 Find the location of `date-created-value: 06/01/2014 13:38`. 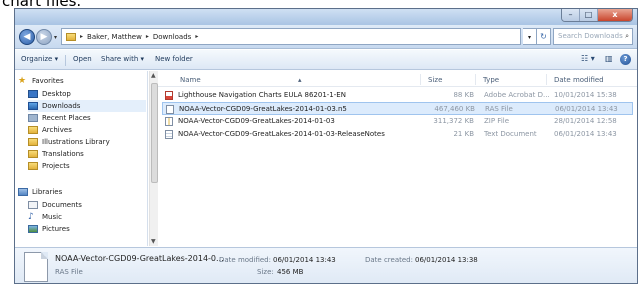

date-created-value: 06/01/2014 13:38 is located at coordinates (446, 260).